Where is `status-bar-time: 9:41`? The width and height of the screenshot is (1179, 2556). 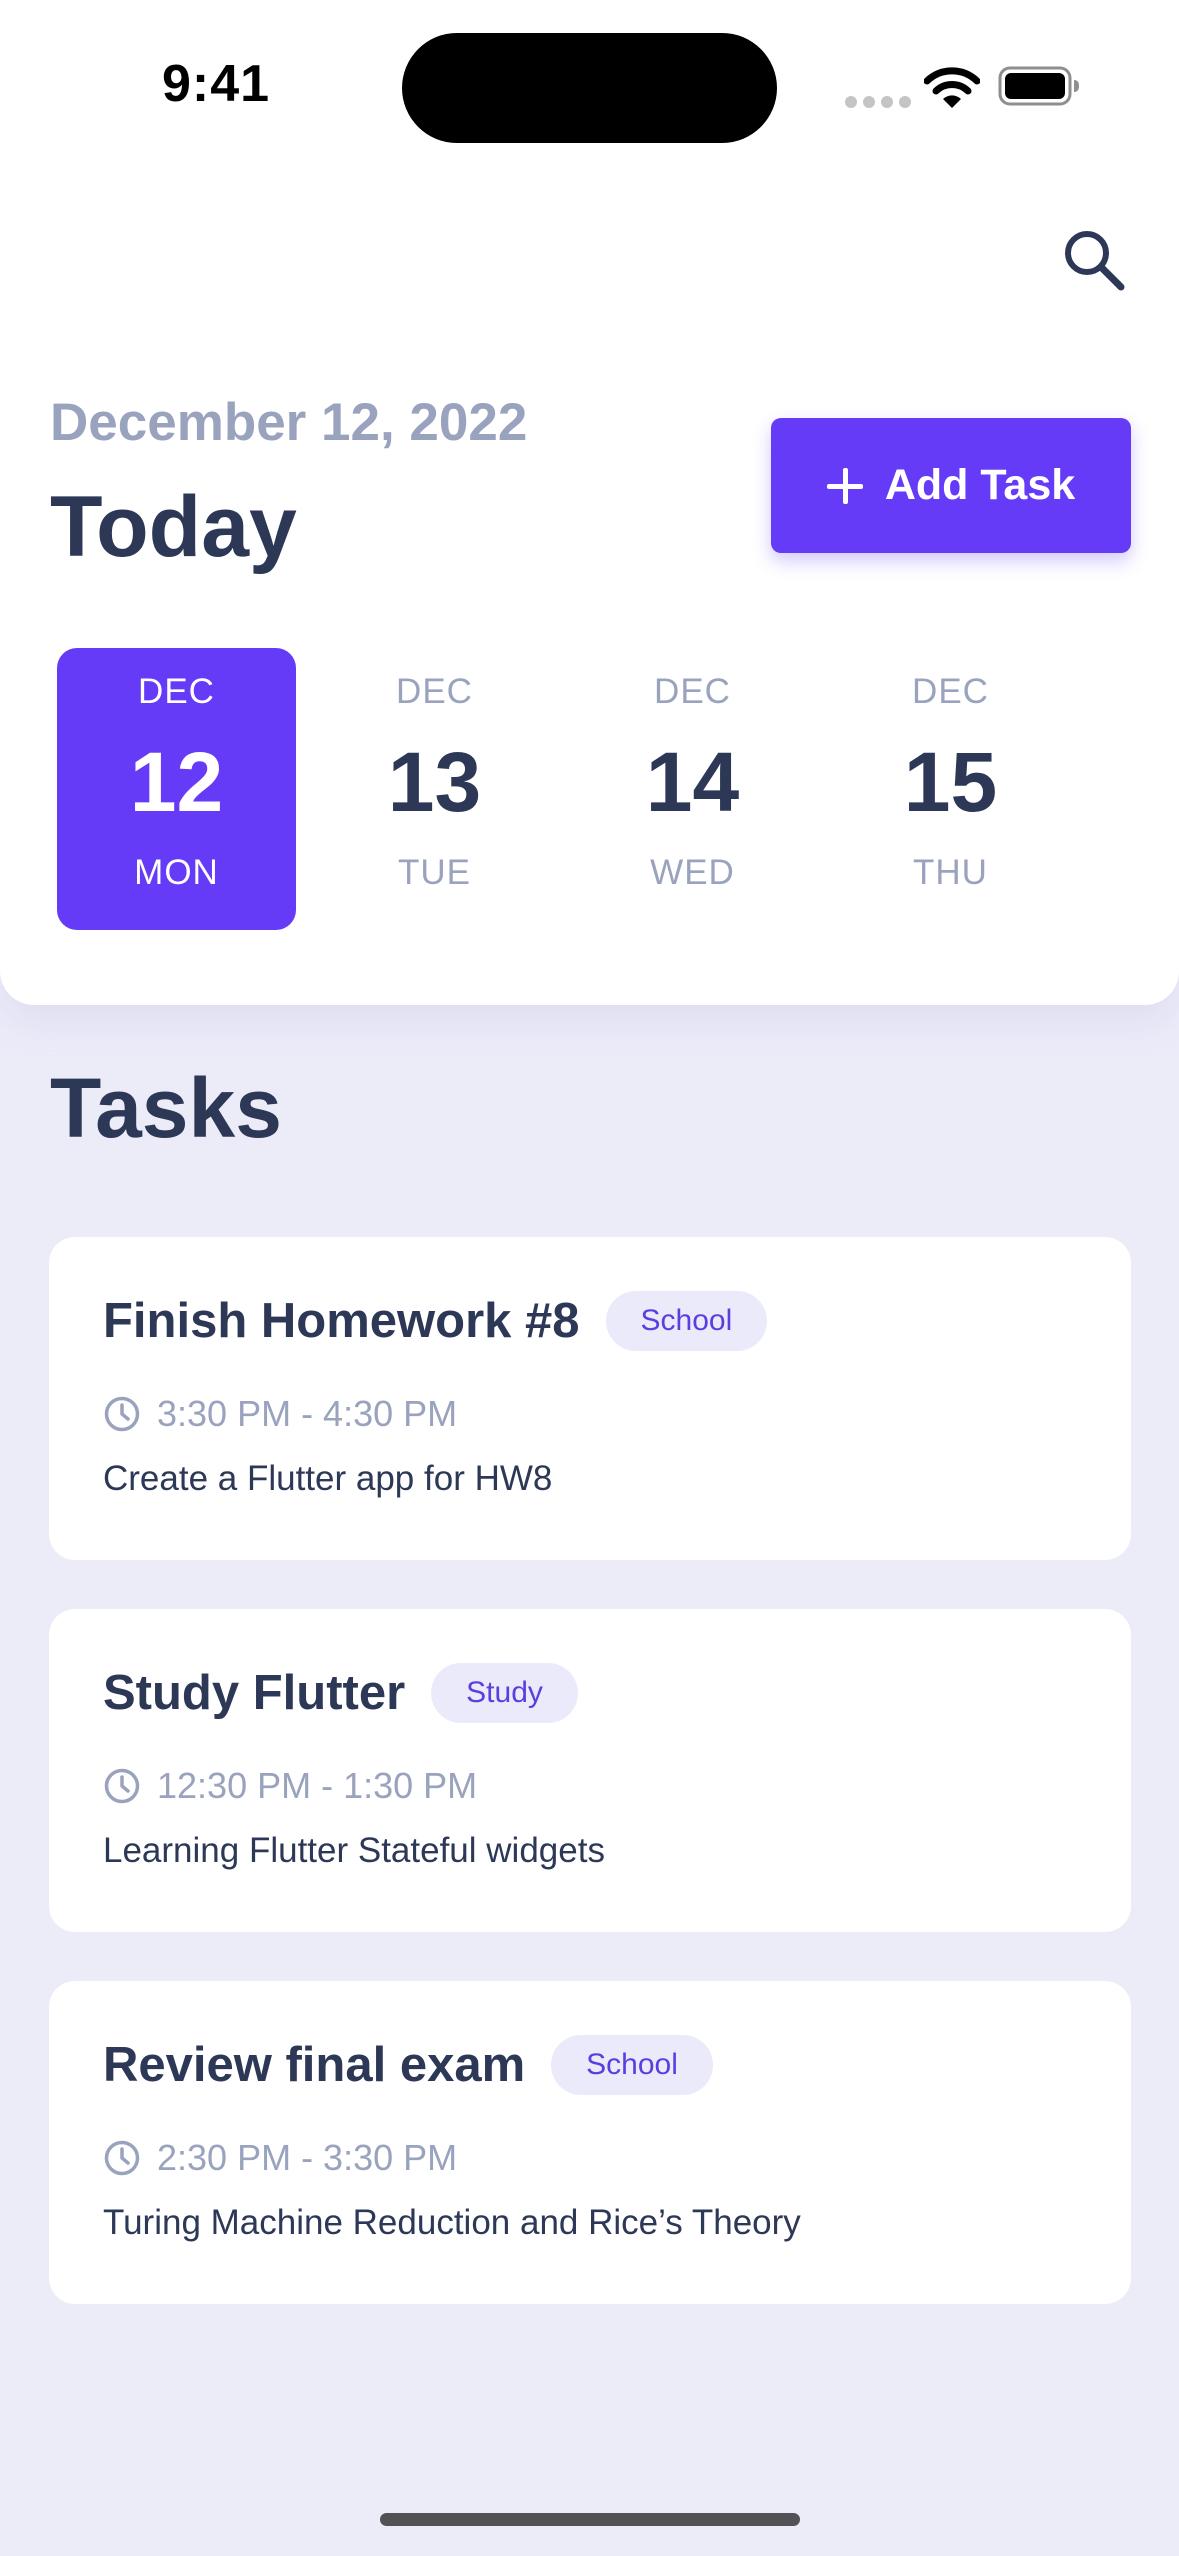 status-bar-time: 9:41 is located at coordinates (216, 84).